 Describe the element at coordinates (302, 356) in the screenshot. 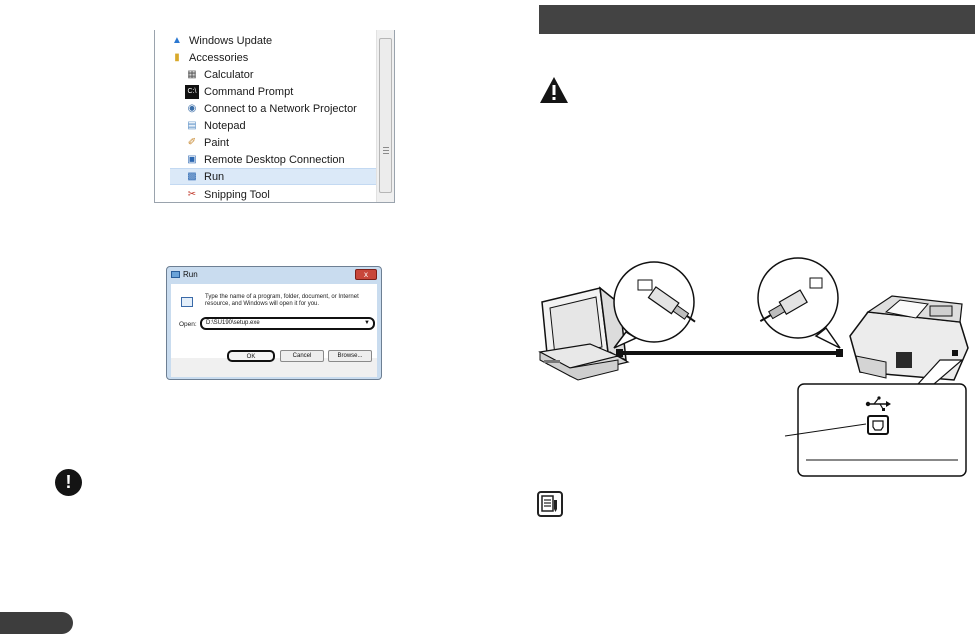

I see `cancel-button: Cancel` at that location.